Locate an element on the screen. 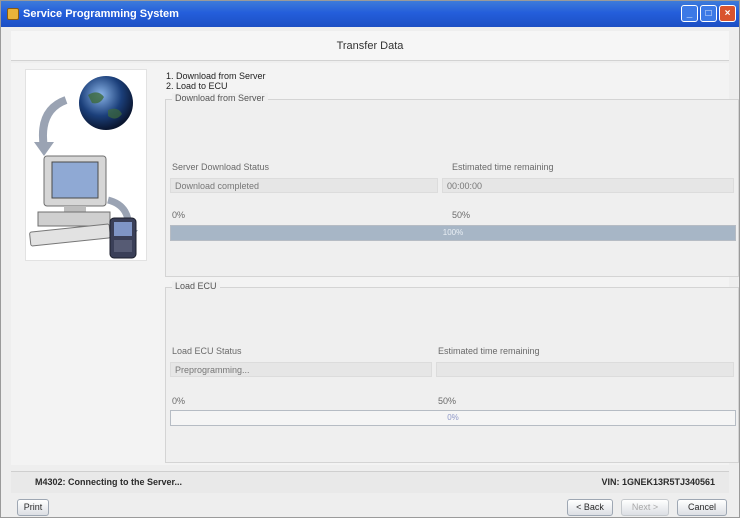 The image size is (740, 518). transfer-illustration is located at coordinates (86, 165).